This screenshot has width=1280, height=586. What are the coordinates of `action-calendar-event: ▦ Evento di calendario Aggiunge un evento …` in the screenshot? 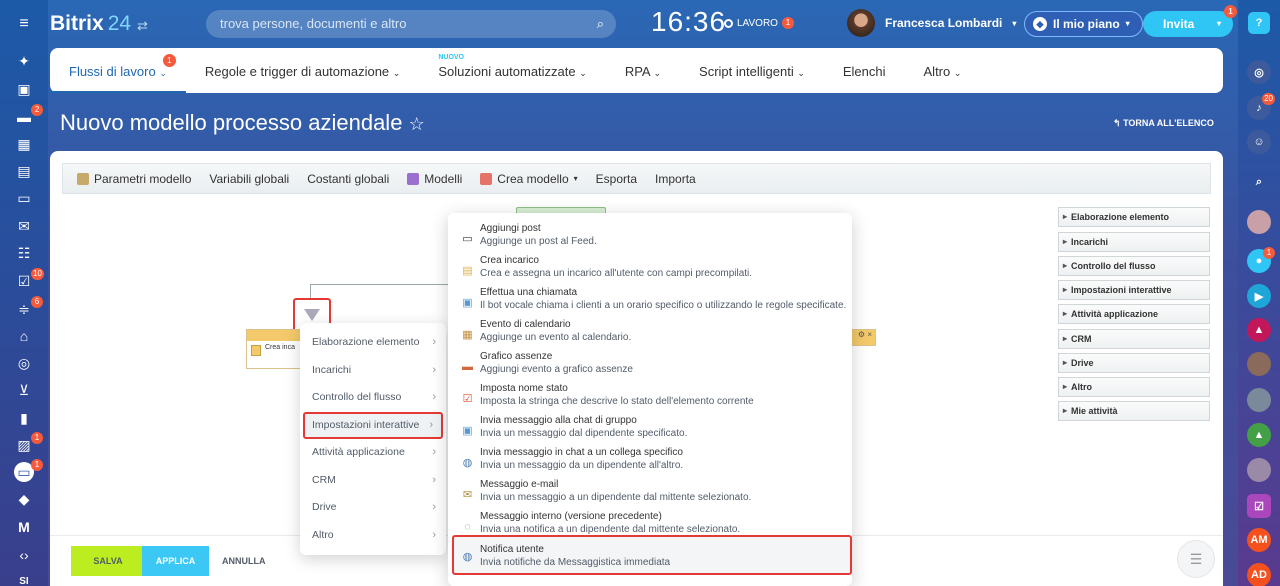 It's located at (653, 335).